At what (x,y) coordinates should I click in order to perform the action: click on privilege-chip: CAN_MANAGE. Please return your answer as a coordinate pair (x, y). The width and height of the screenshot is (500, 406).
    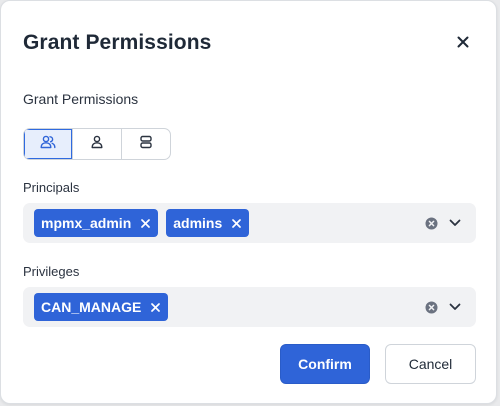
    Looking at the image, I should click on (101, 307).